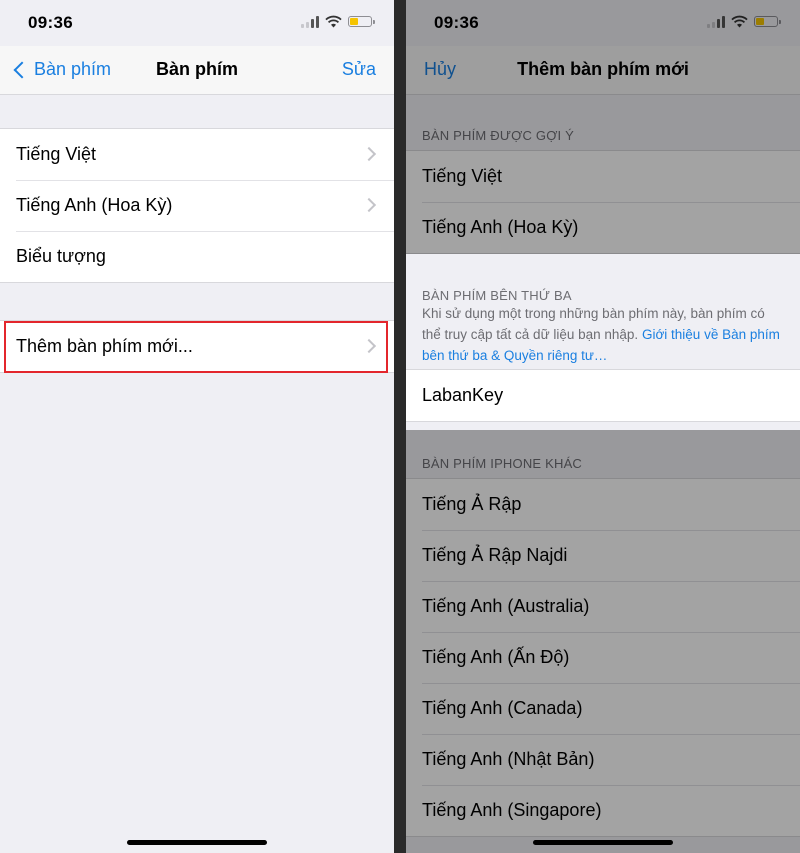  I want to click on keyboard-item: Tiếng Anh (Singapore), so click(603, 810).